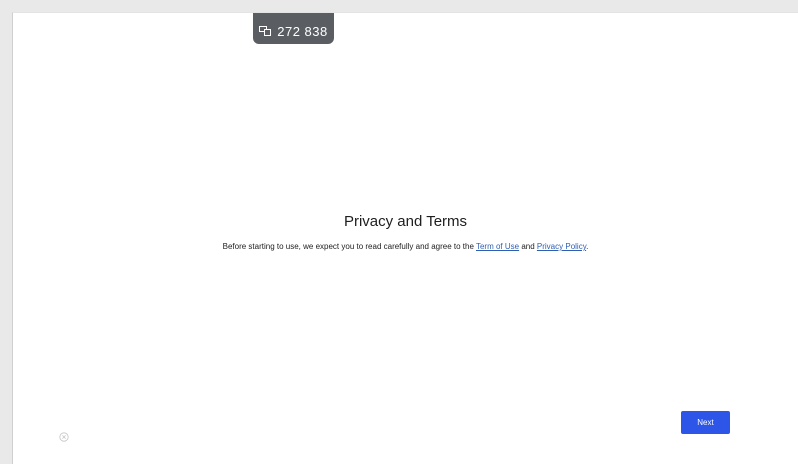 Image resolution: width=798 pixels, height=464 pixels. Describe the element at coordinates (561, 246) in the screenshot. I see `privacy-policy-link: Privacy Policy` at that location.